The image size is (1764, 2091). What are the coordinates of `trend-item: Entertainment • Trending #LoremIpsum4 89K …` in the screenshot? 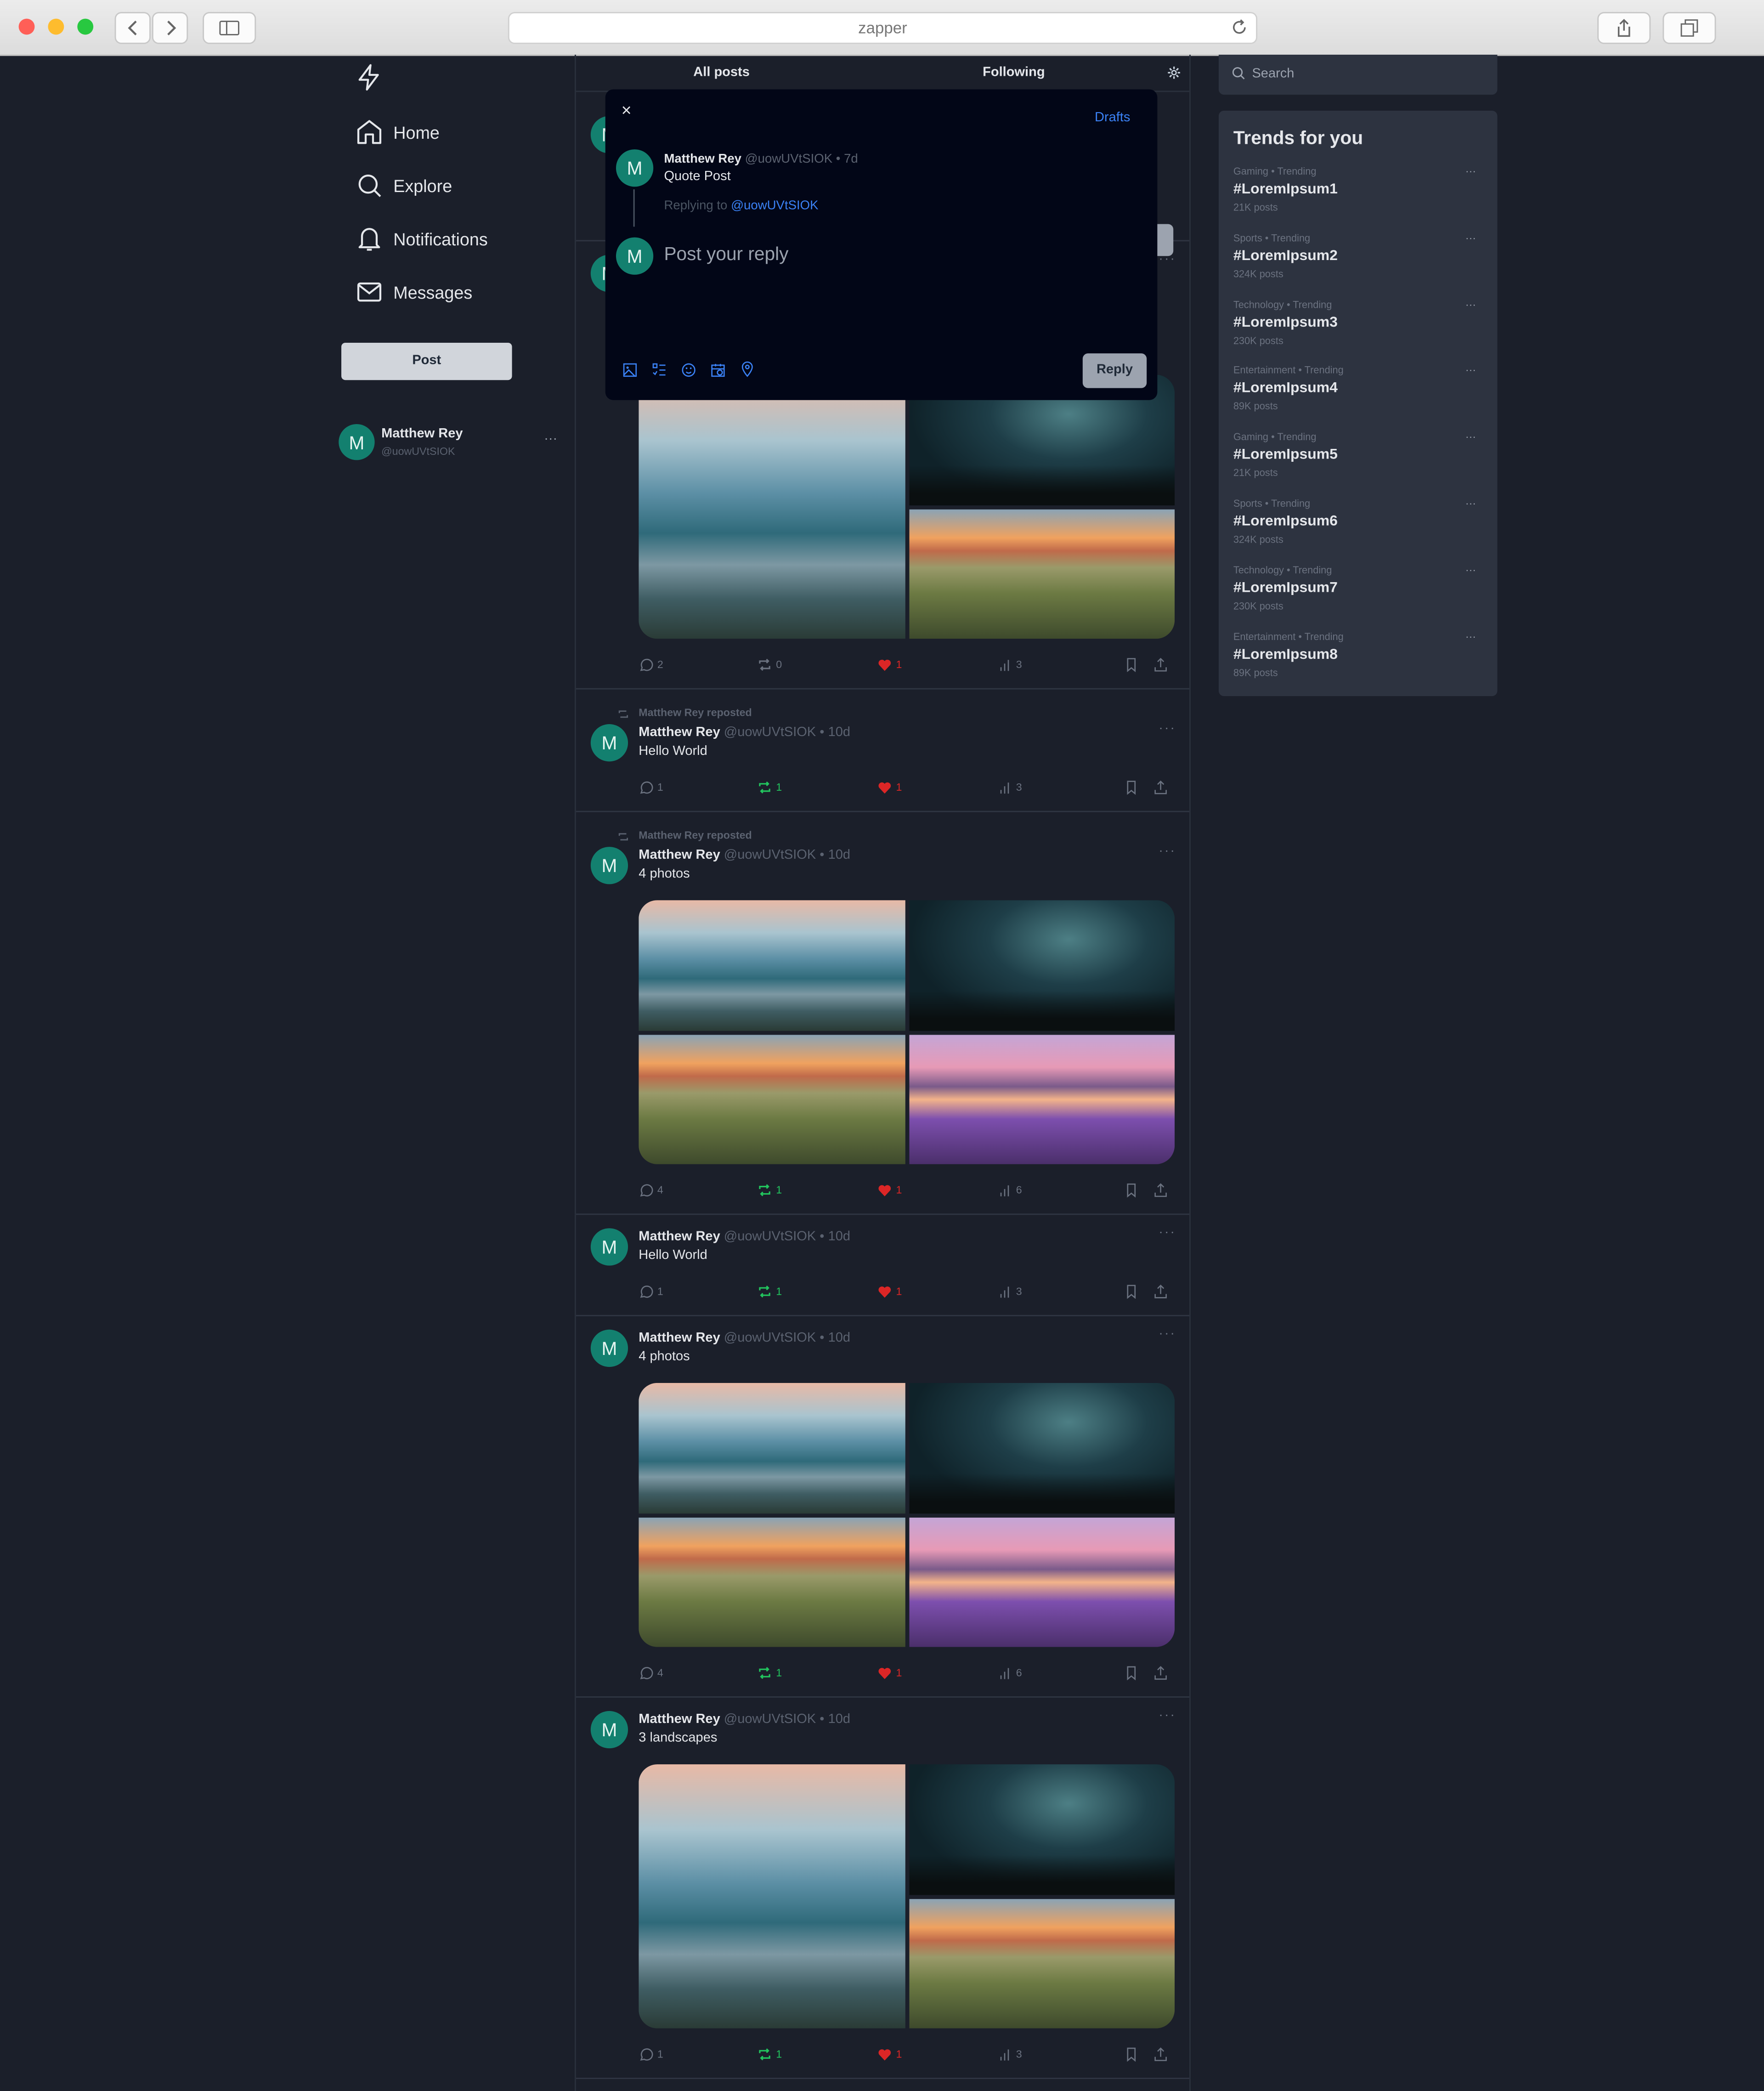 It's located at (1360, 389).